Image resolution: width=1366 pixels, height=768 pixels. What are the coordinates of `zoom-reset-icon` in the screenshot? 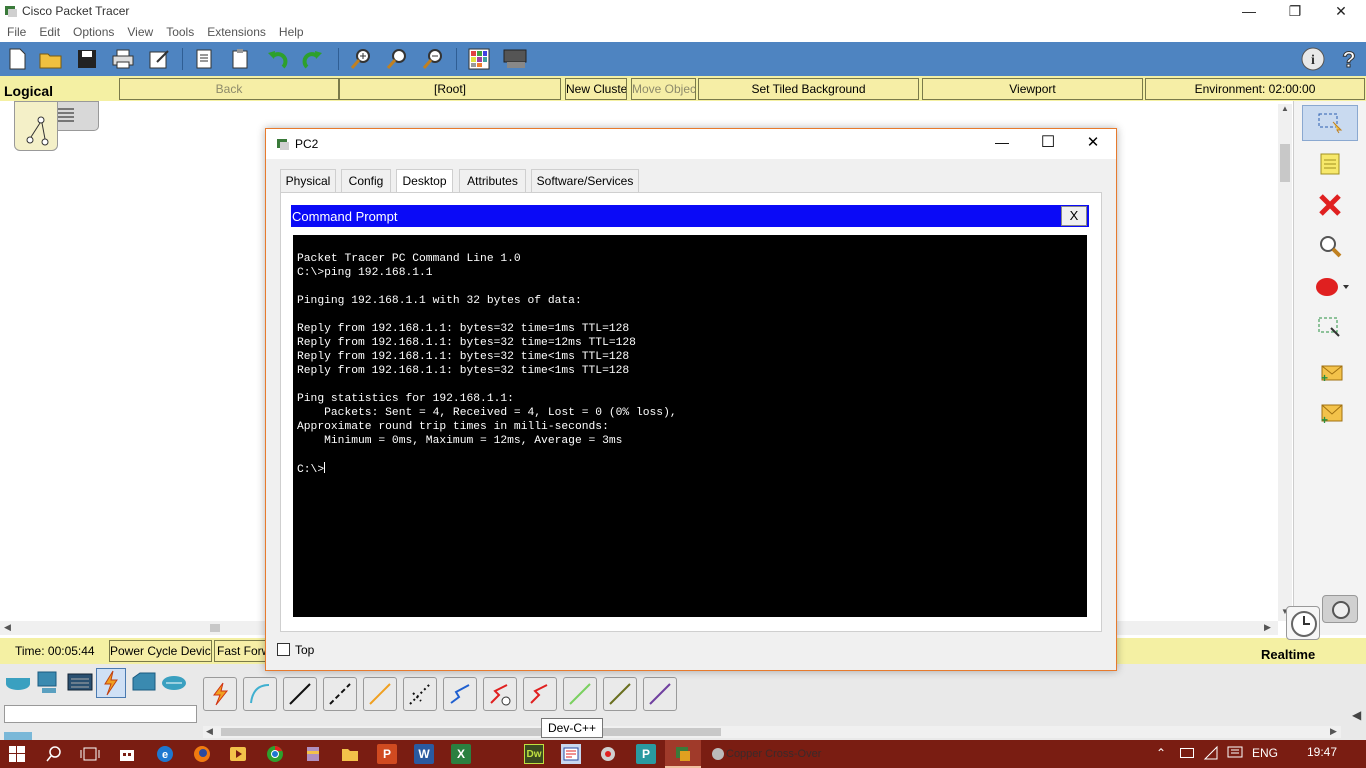 It's located at (397, 59).